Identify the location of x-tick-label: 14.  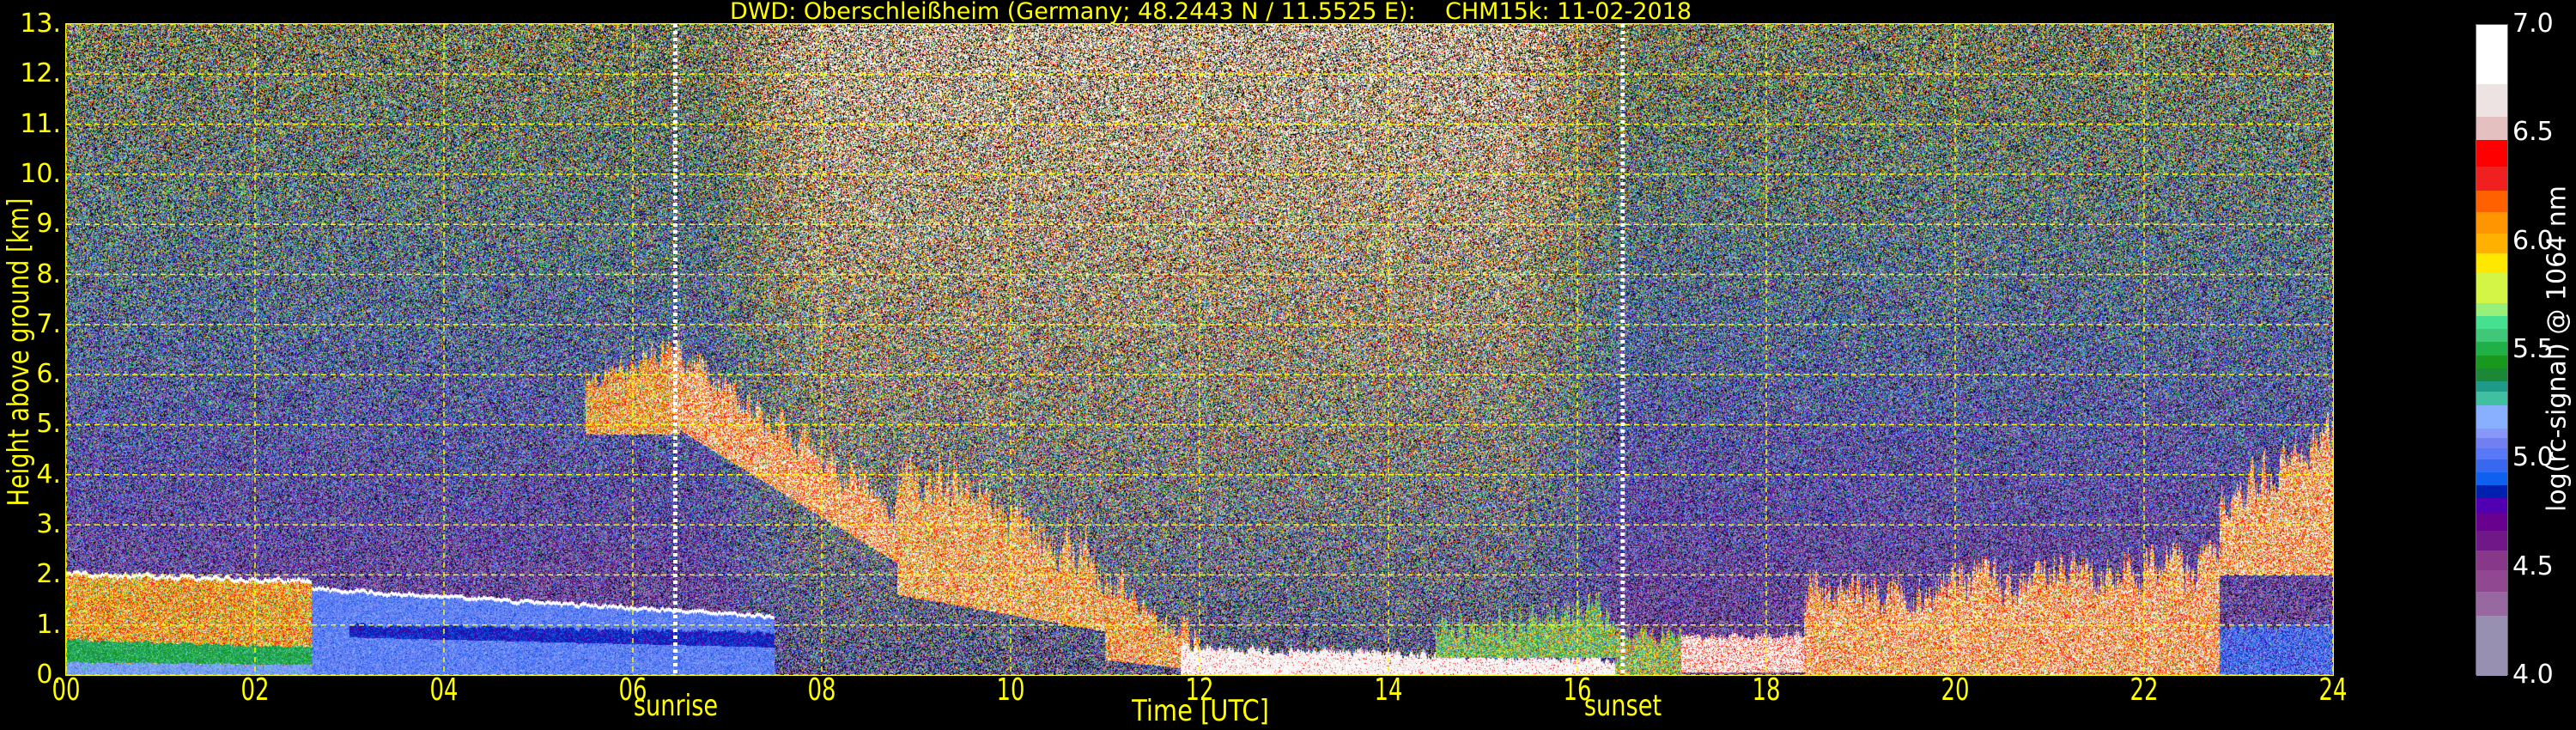
(1389, 690).